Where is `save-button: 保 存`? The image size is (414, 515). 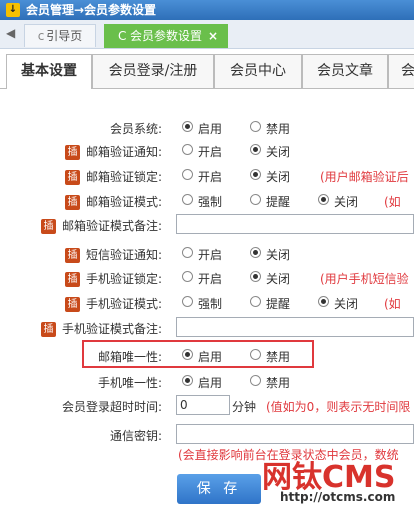
save-button: 保 存 is located at coordinates (219, 489).